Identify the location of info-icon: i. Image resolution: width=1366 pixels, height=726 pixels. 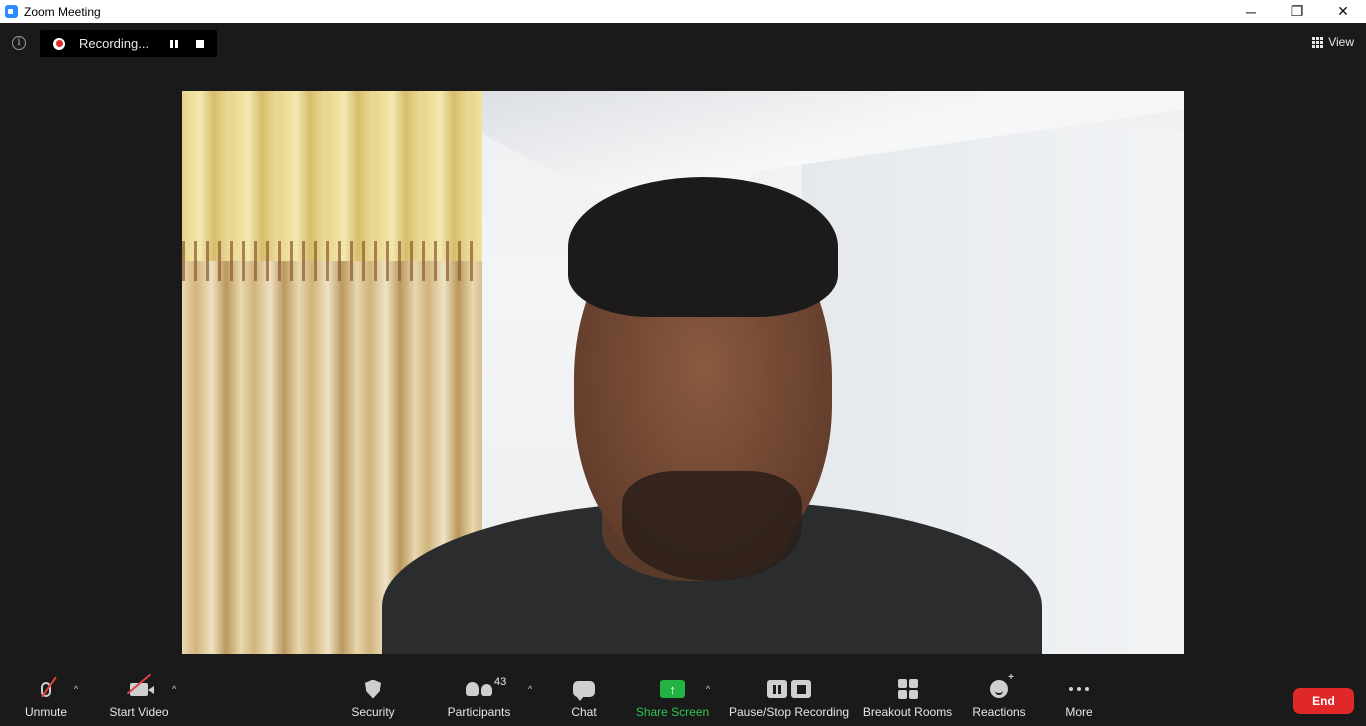
(19, 43).